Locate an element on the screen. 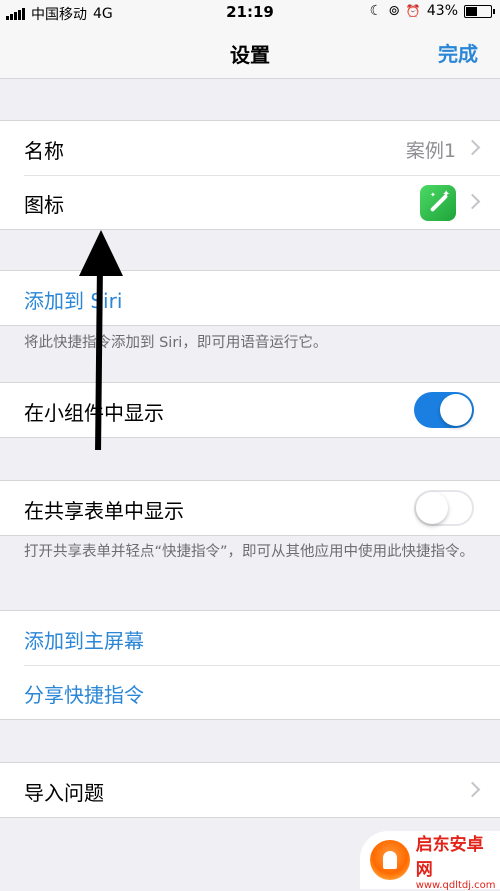 This screenshot has width=500, height=891. siri-group: 添加到 Siri is located at coordinates (250, 298).